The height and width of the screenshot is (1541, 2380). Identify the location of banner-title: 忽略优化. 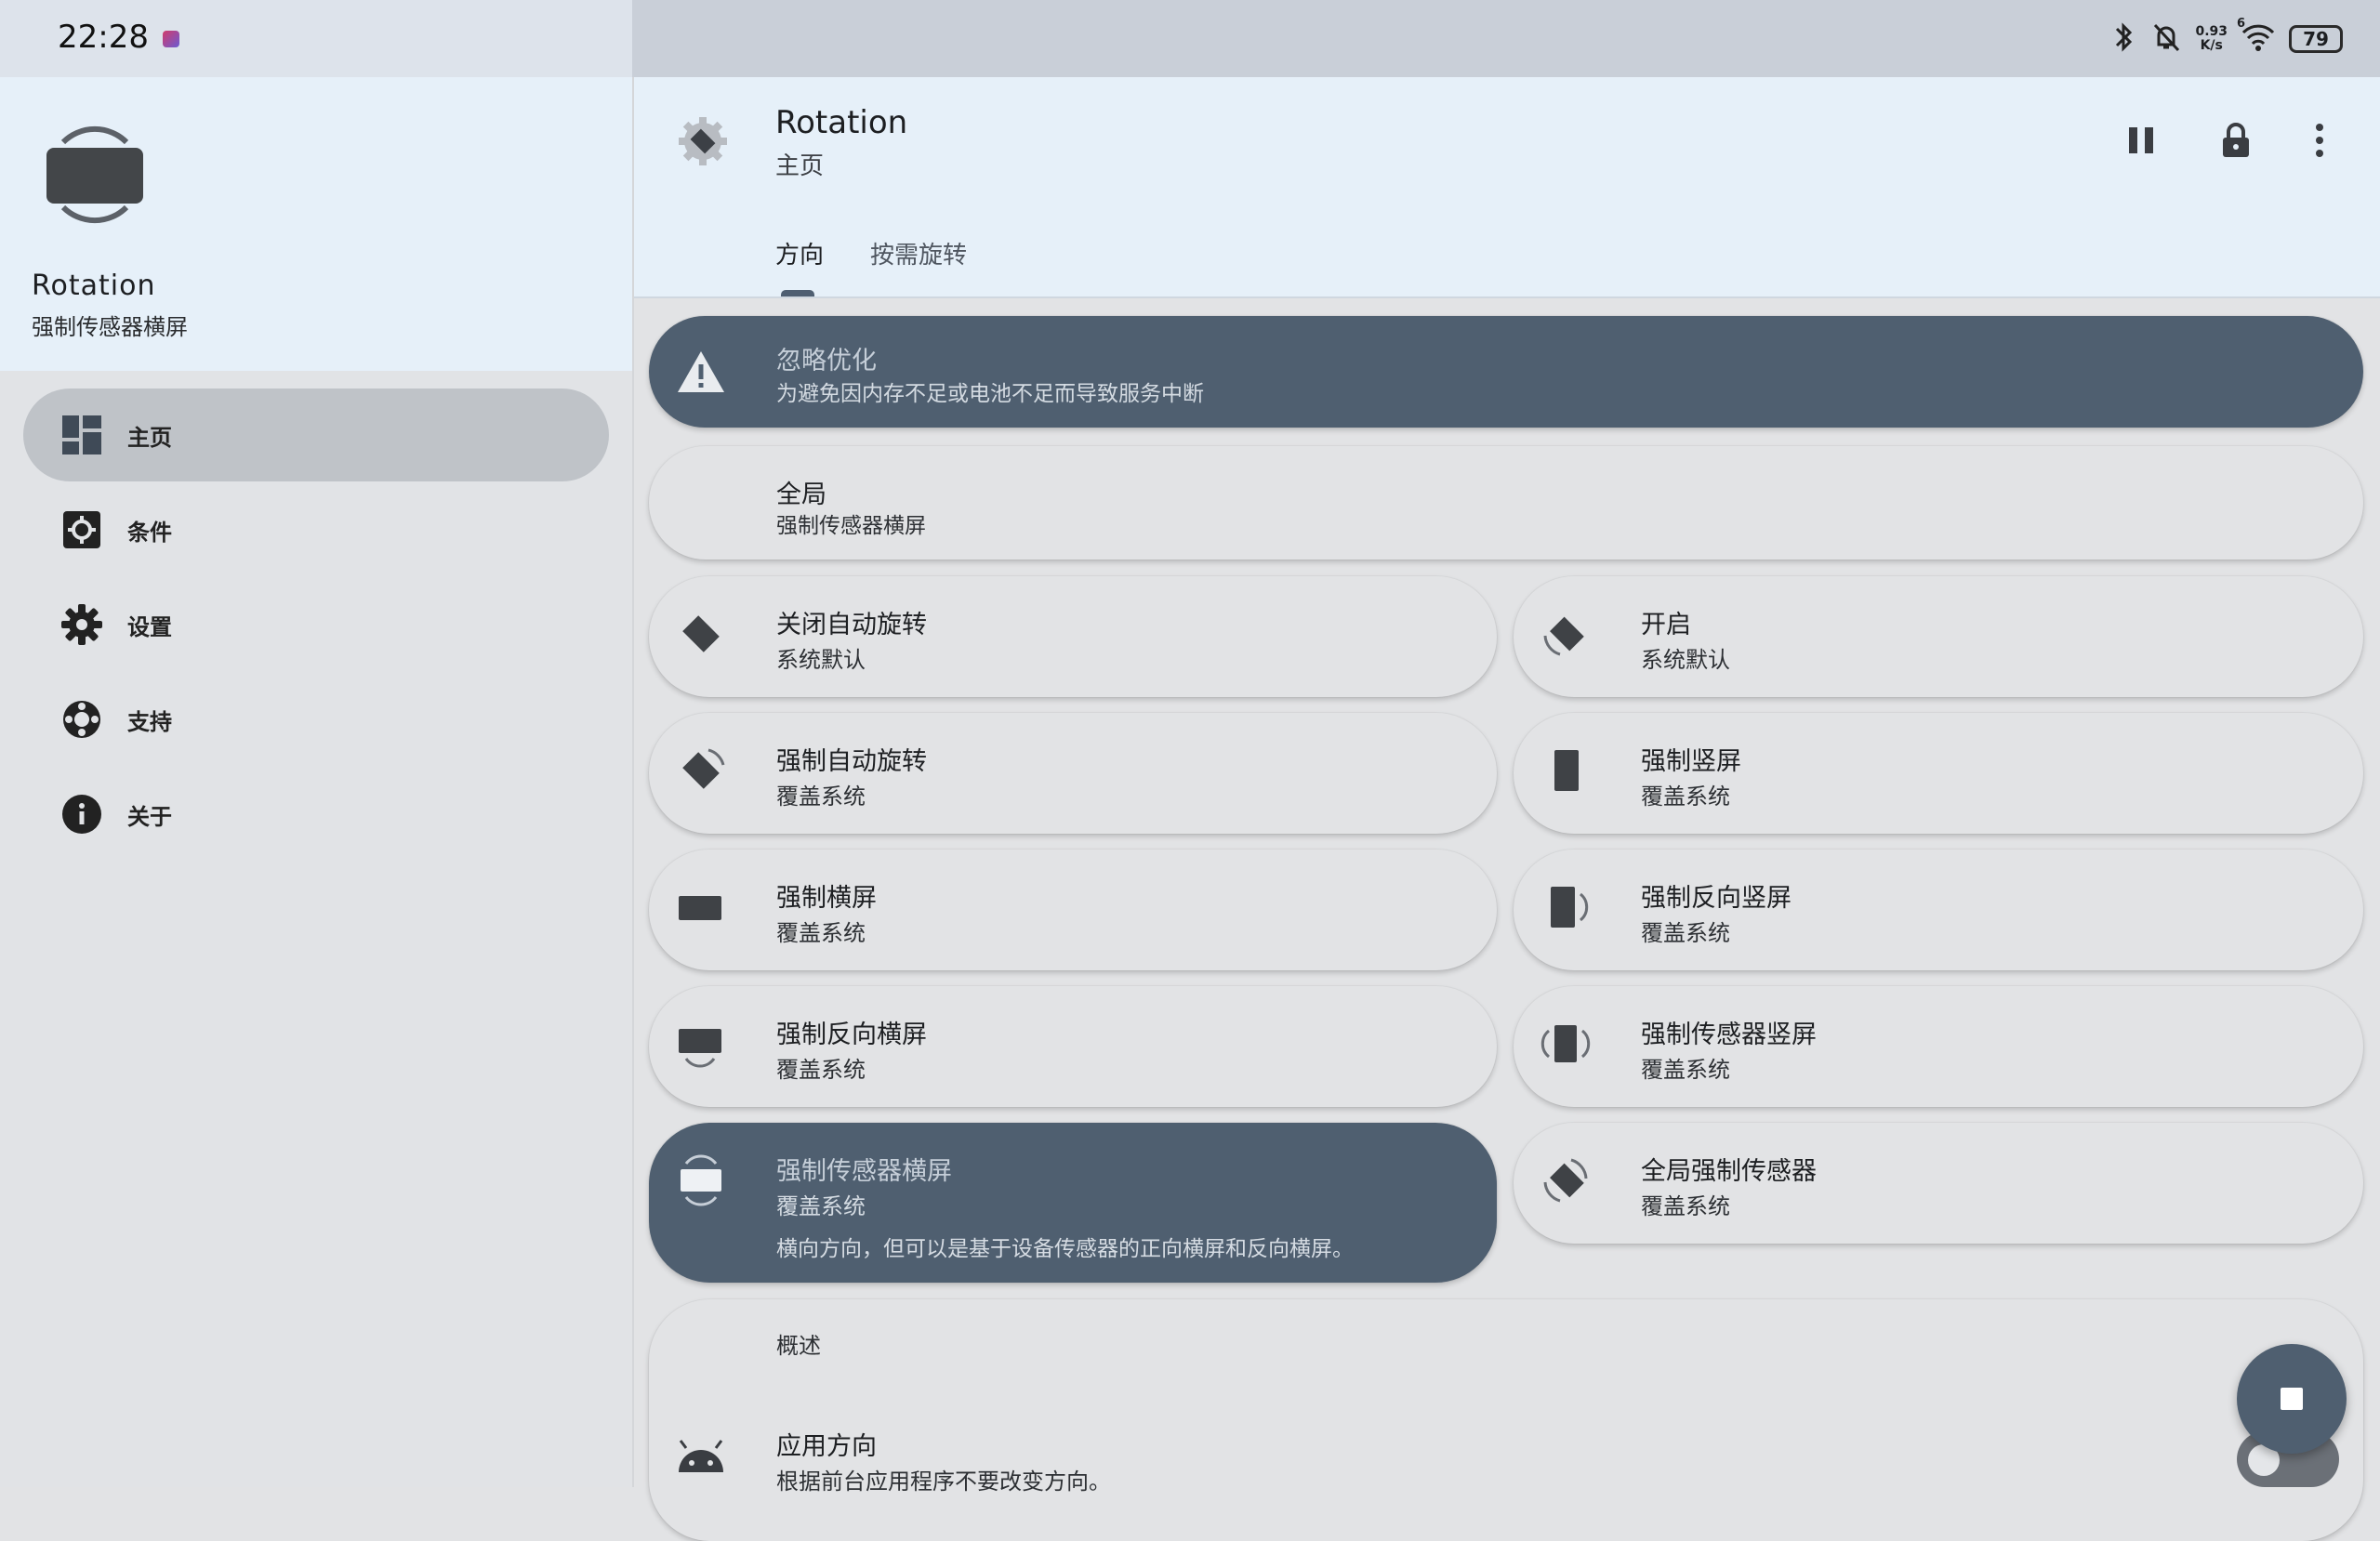
(826, 361).